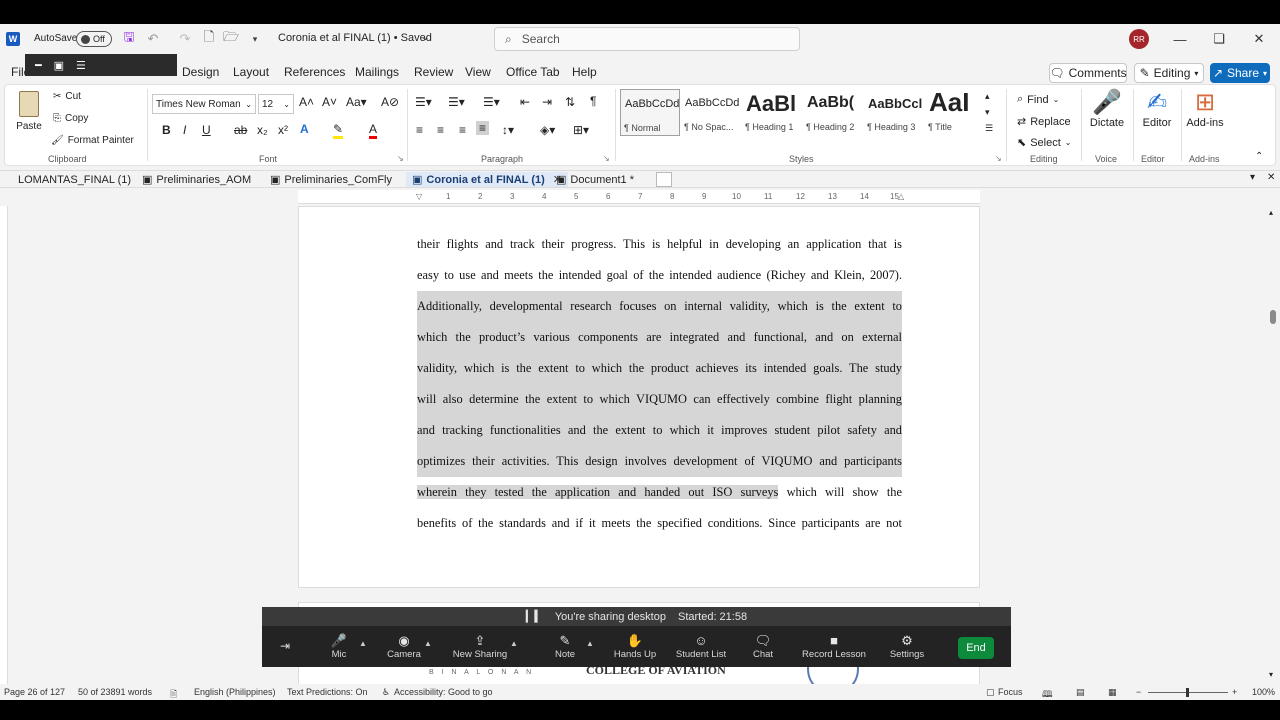 The image size is (1280, 720). I want to click on save-icon: 🖫, so click(129, 38).